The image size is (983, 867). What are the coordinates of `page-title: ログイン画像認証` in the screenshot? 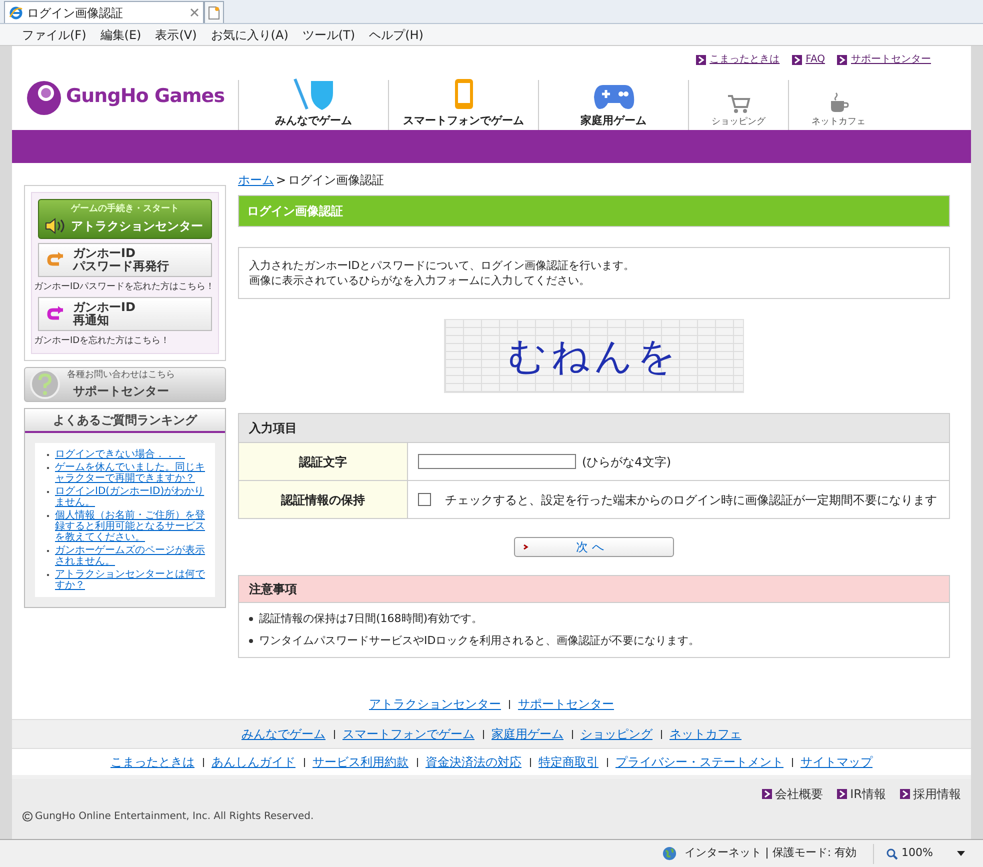 It's located at (594, 211).